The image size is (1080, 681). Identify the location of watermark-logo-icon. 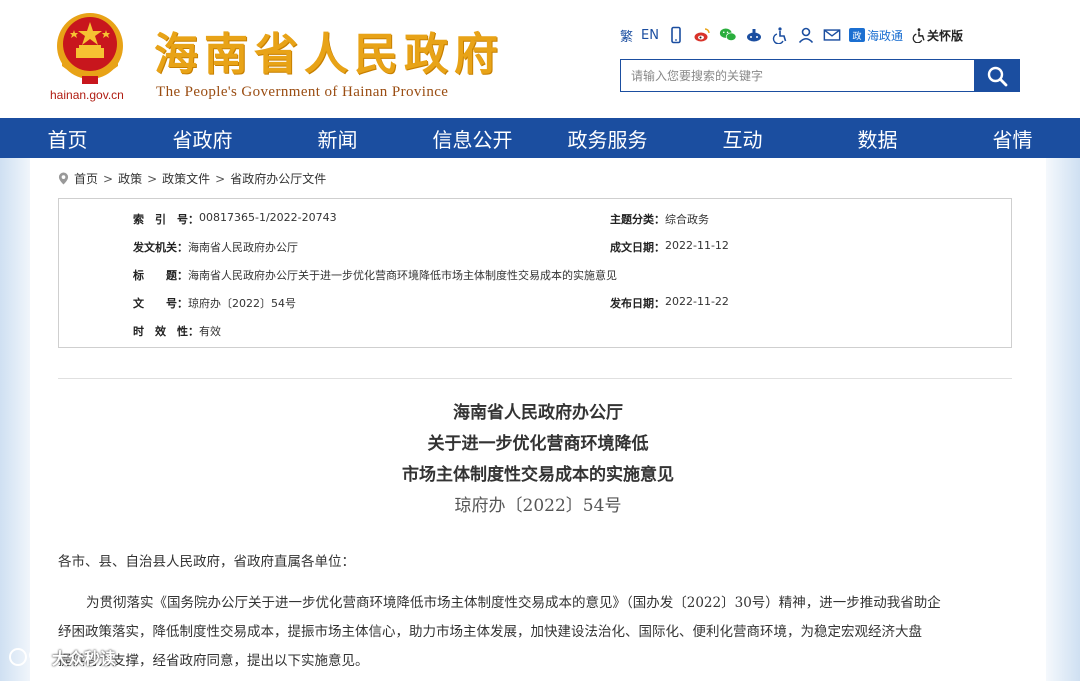
(28, 657).